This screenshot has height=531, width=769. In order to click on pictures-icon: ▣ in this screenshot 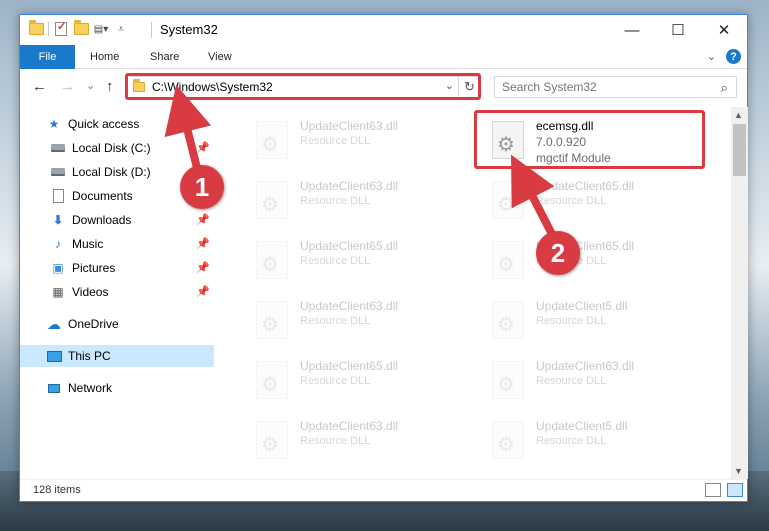, I will do `click(58, 268)`.